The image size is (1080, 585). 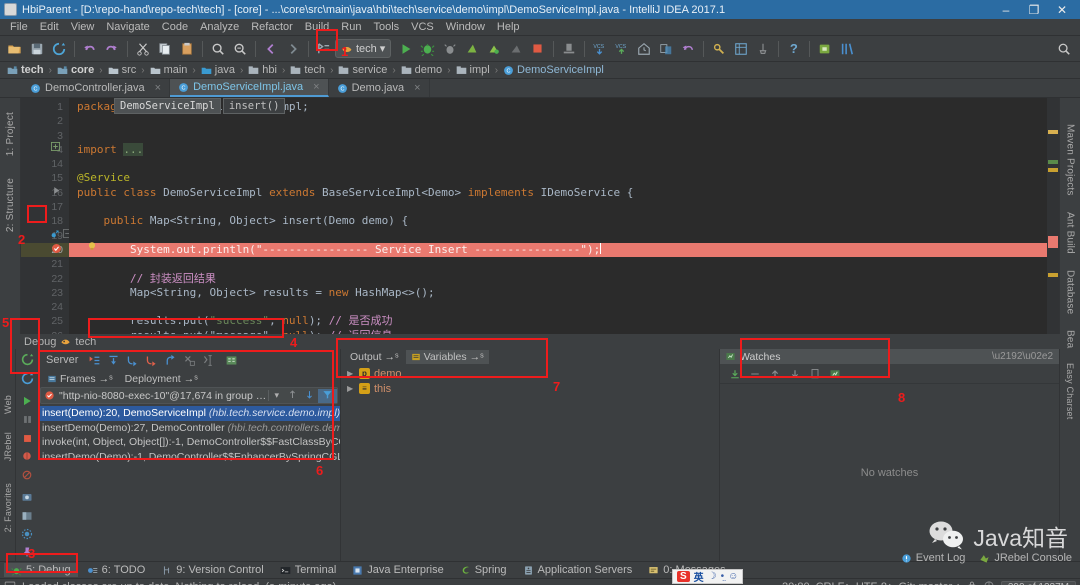 What do you see at coordinates (270, 48) in the screenshot?
I see `navigate-back-icon` at bounding box center [270, 48].